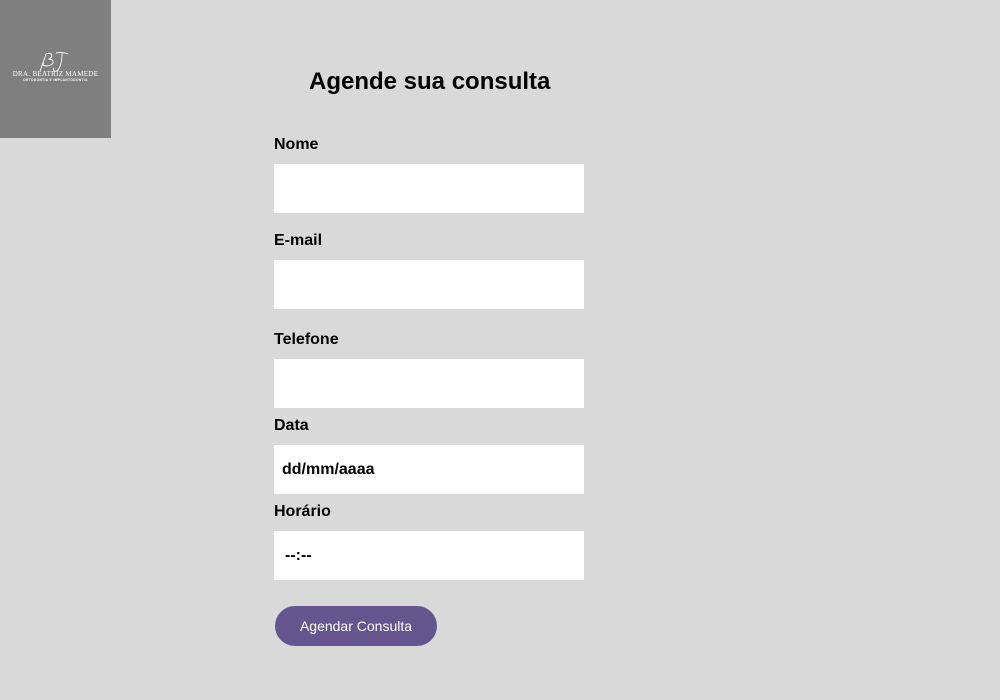 Image resolution: width=1000 pixels, height=700 pixels. What do you see at coordinates (306, 339) in the screenshot?
I see `phone-label: Telefone` at bounding box center [306, 339].